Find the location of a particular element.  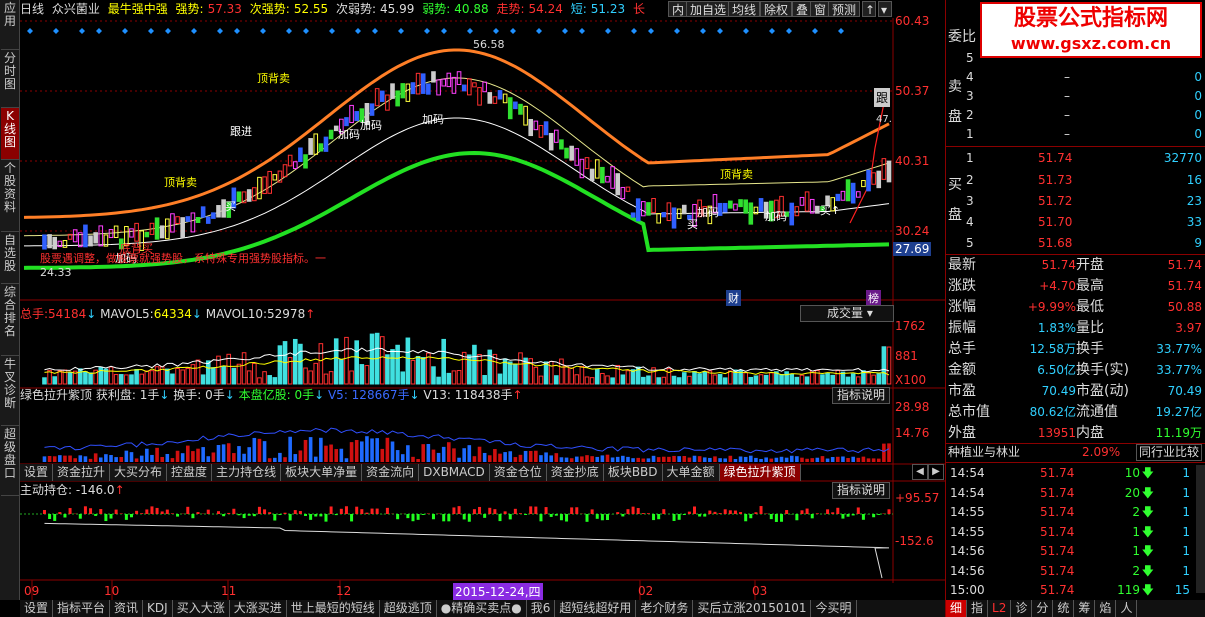

chevron-down-icon: ▾ is located at coordinates (885, 9).